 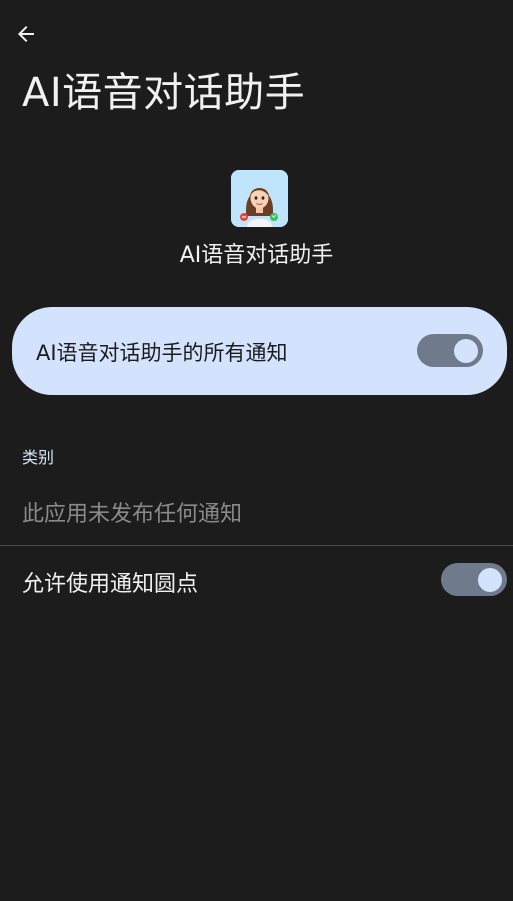 I want to click on notification-dot-toggle-row: 允许使用通知圆点, so click(x=256, y=580).